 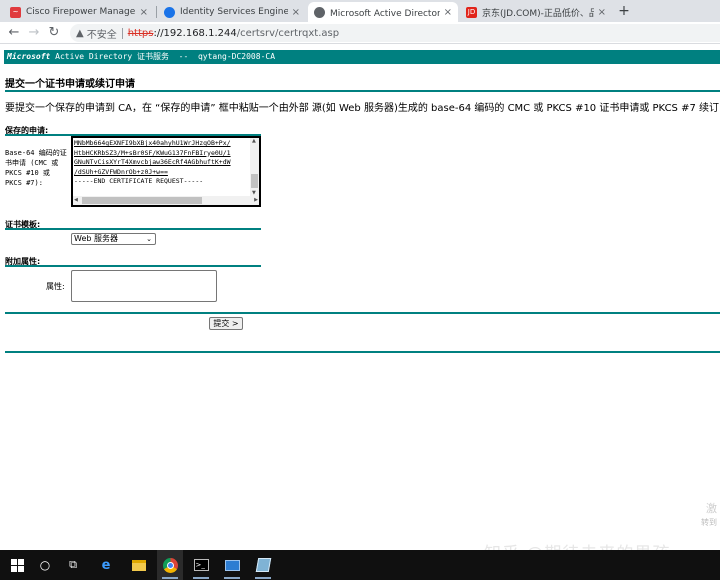 What do you see at coordinates (709, 522) in the screenshot?
I see `activation-subtext: 转到` at bounding box center [709, 522].